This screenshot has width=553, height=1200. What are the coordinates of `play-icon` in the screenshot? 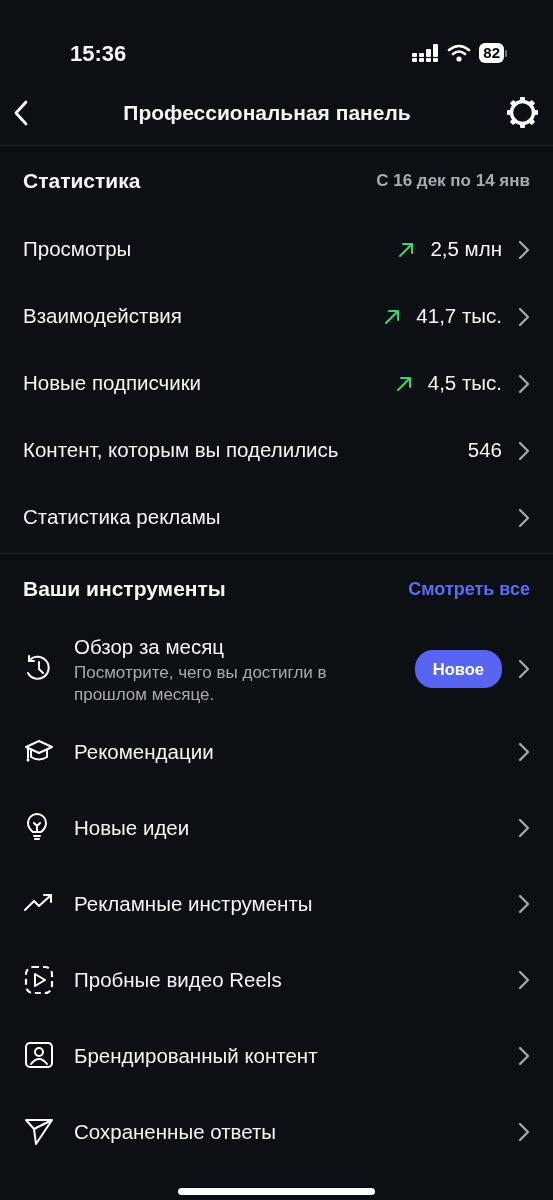 It's located at (39, 980).